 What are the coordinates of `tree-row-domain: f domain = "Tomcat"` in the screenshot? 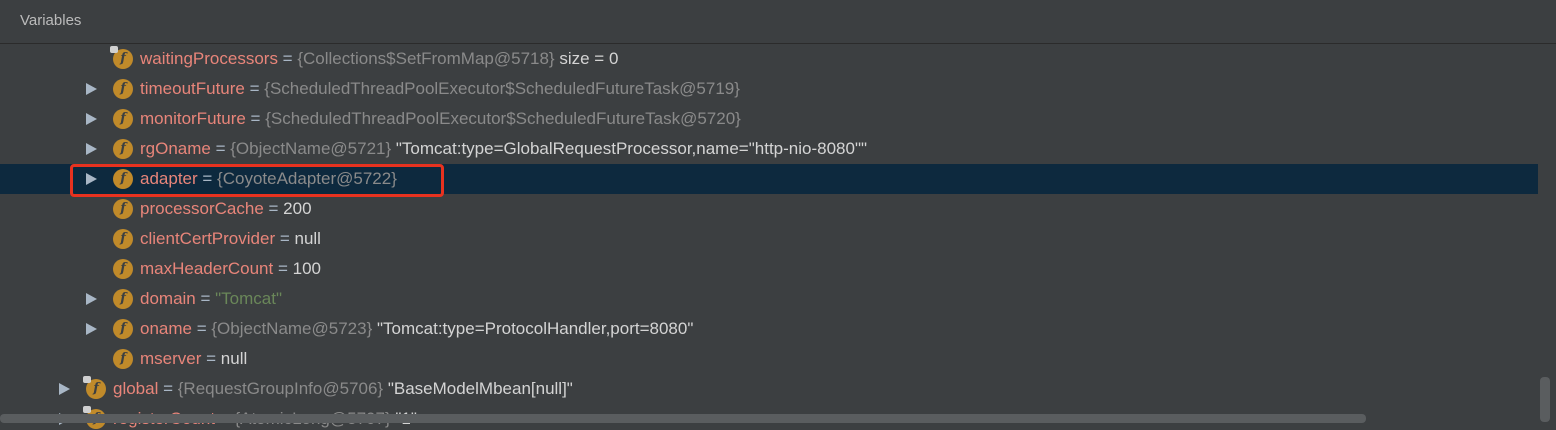 It's located at (770, 299).